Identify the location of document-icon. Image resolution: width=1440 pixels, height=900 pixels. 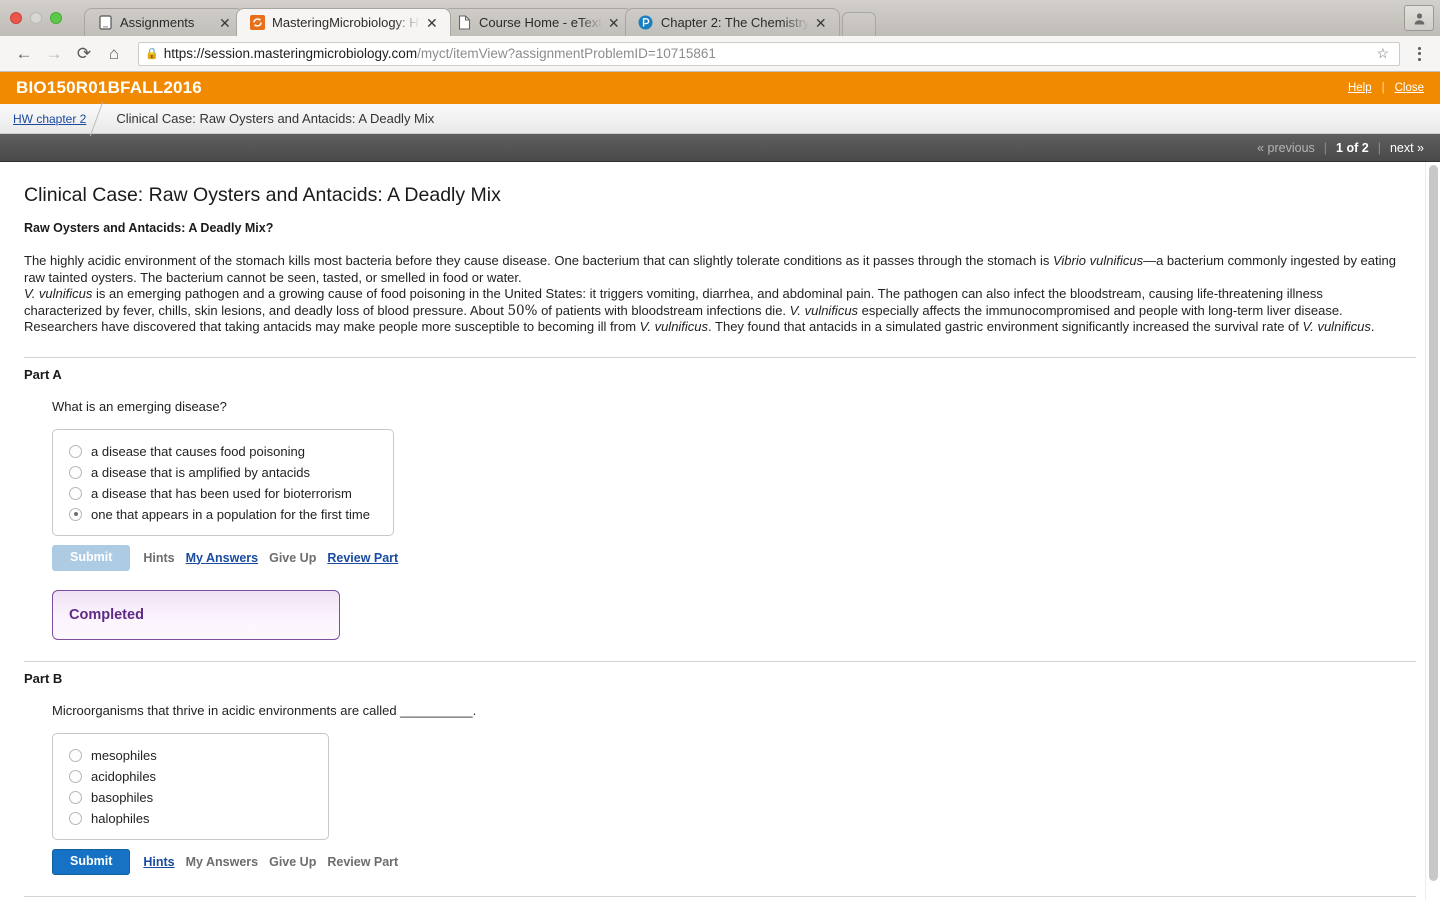
(105, 23).